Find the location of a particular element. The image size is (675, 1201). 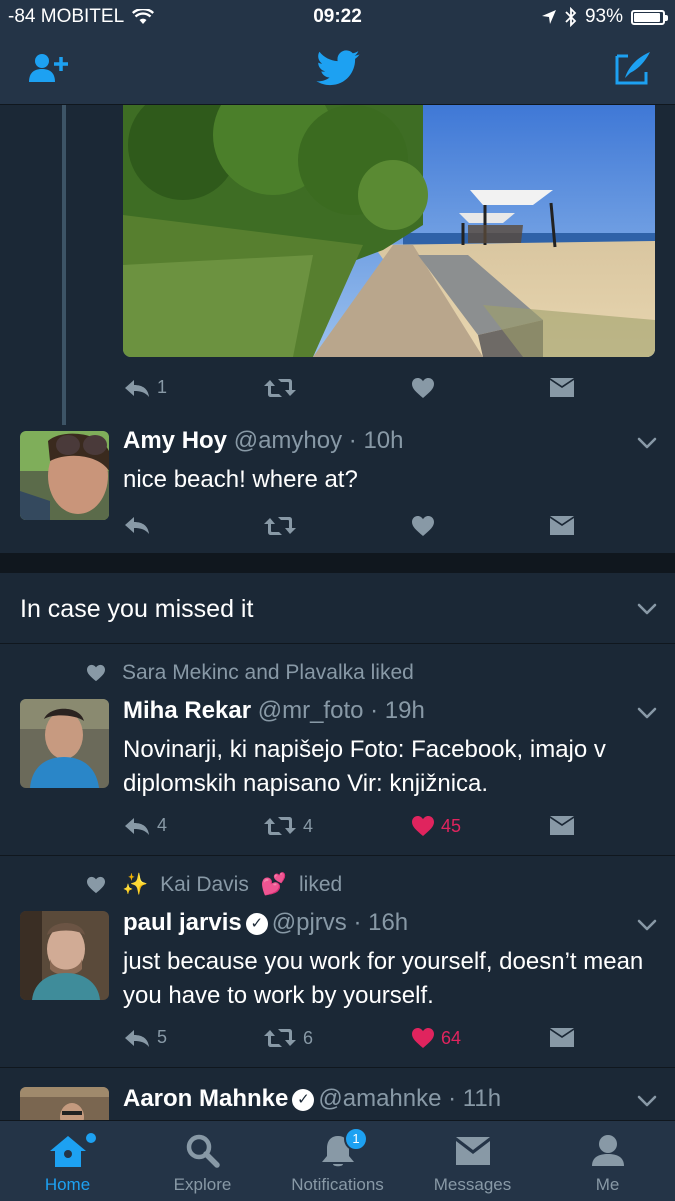

like-button: 45 is located at coordinates (436, 826).